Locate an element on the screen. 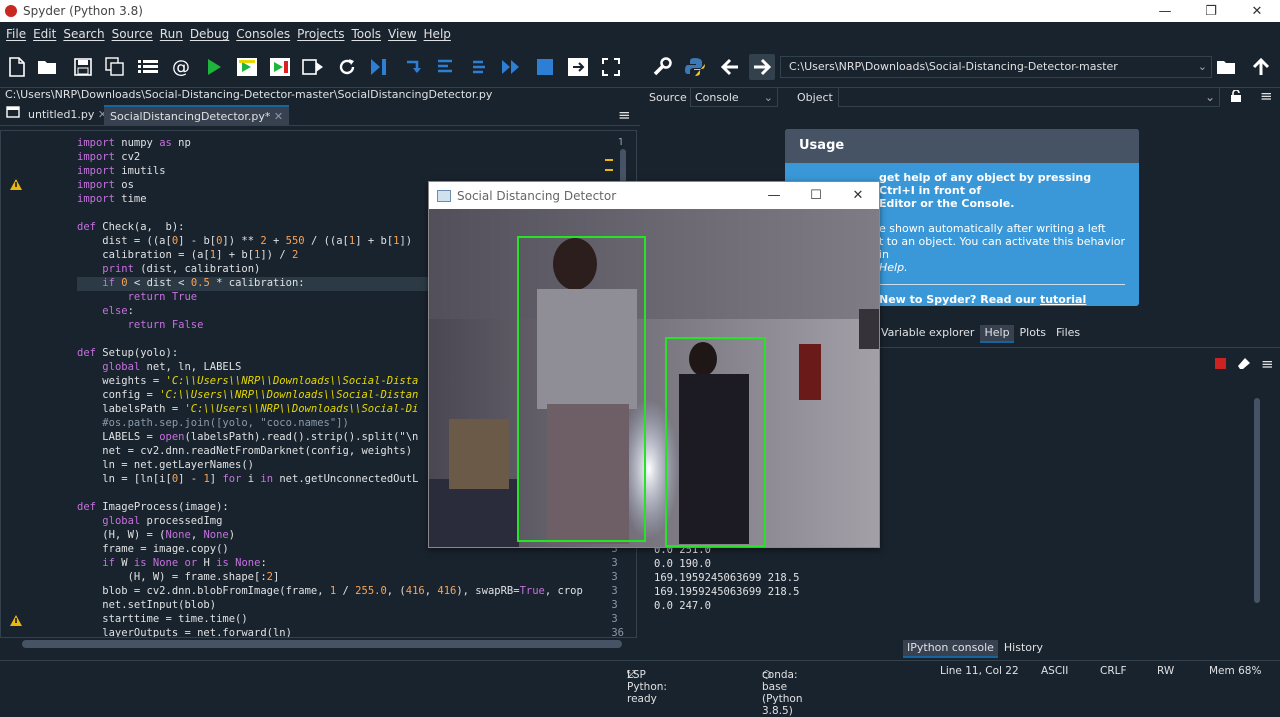  menu-help: Help is located at coordinates (437, 34).